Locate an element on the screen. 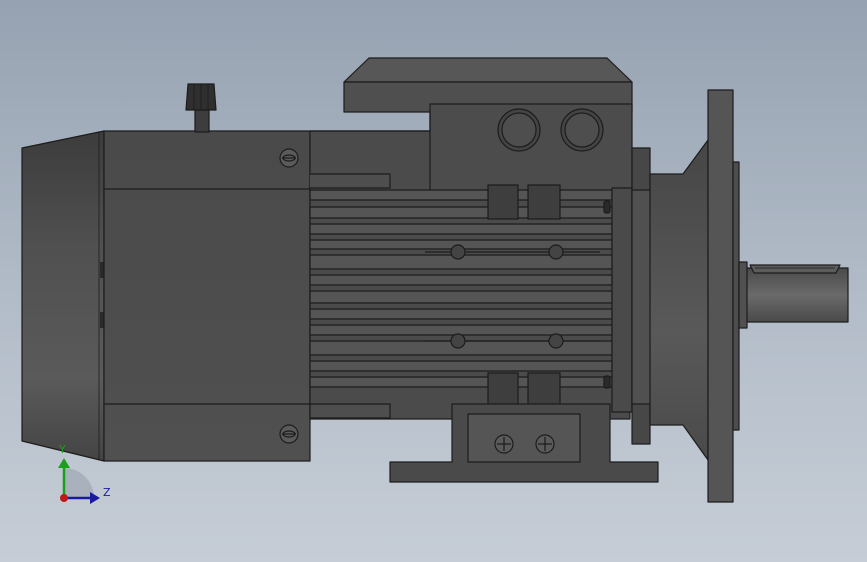 This screenshot has width=867, height=562. coordinate-triad is located at coordinates (79, 481).